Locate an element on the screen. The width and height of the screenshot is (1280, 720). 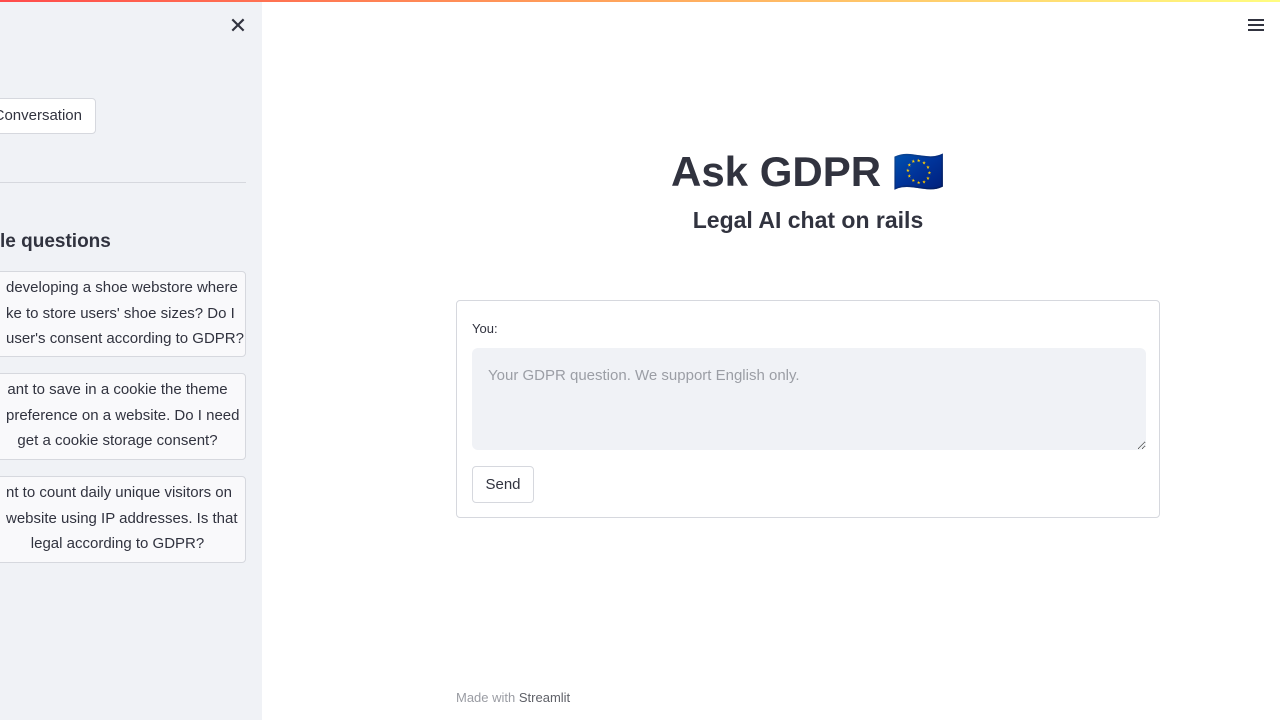
page-subtitle: Legal AI chat on rails is located at coordinates (808, 220).